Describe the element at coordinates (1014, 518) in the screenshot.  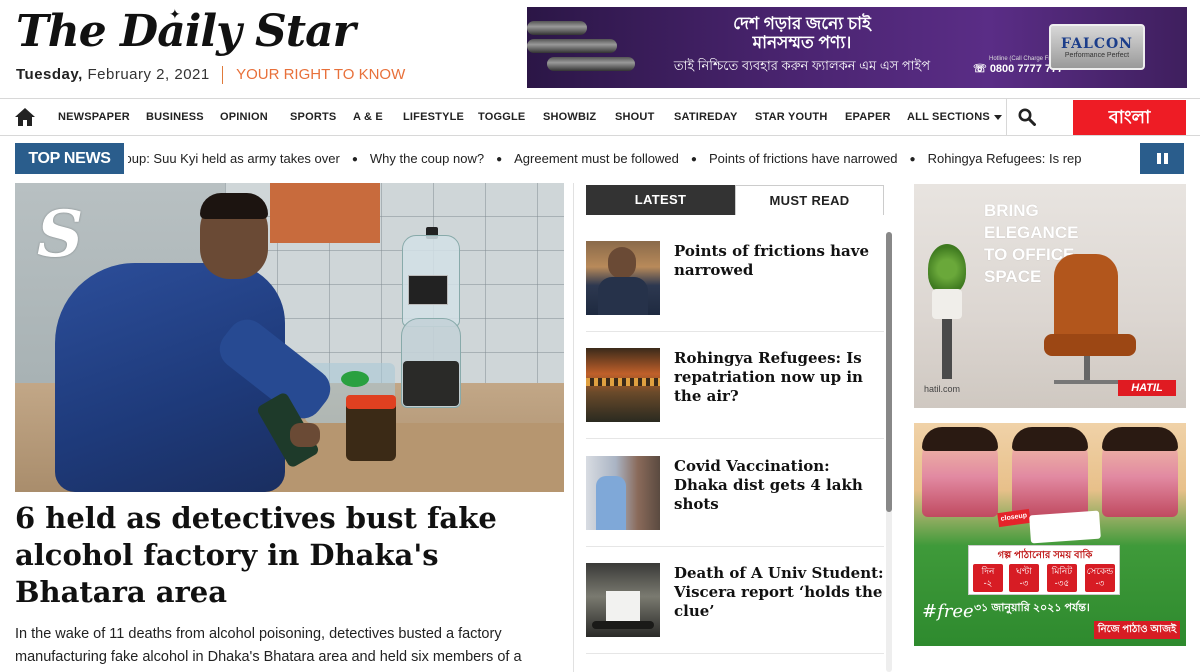
I see `closeup-logo: closeup` at that location.